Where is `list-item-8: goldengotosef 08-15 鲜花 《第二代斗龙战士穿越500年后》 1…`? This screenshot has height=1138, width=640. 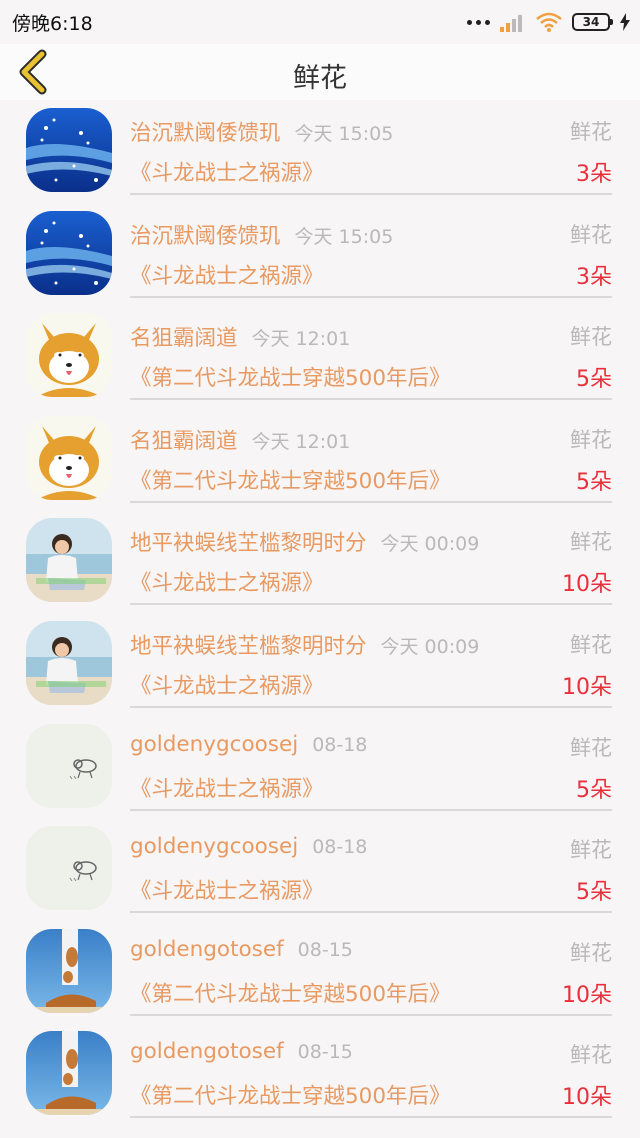
list-item-8: goldengotosef 08-15 鲜花 《第二代斗龙战士穿越500年后》 1… is located at coordinates (320, 972).